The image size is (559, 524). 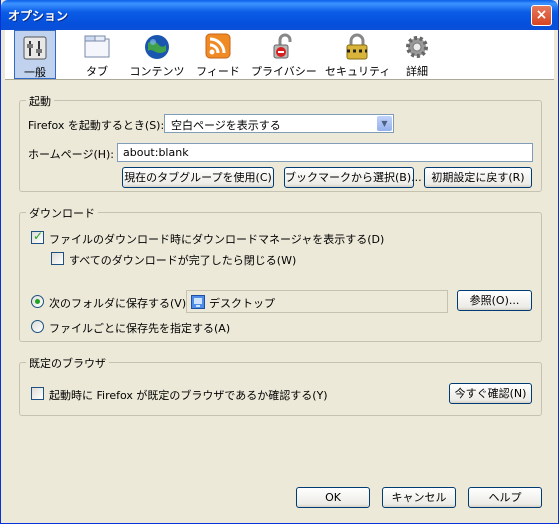 What do you see at coordinates (357, 46) in the screenshot?
I see `security-icon` at bounding box center [357, 46].